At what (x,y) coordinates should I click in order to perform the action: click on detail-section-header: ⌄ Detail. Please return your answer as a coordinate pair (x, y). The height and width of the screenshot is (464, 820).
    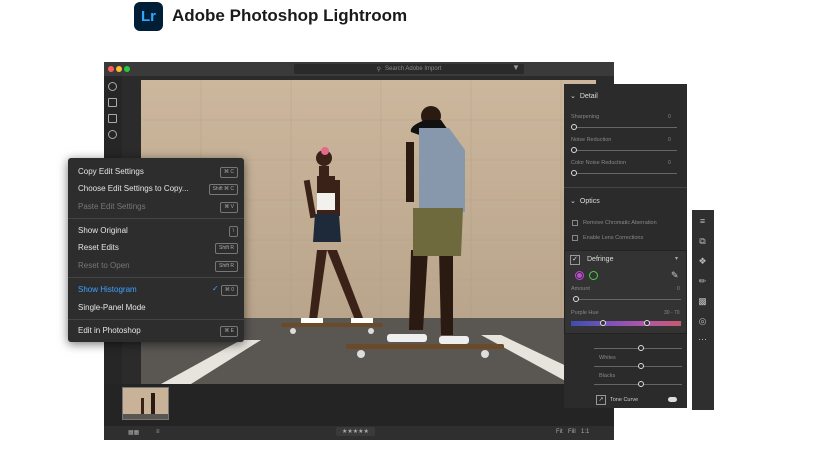
    Looking at the image, I should click on (584, 96).